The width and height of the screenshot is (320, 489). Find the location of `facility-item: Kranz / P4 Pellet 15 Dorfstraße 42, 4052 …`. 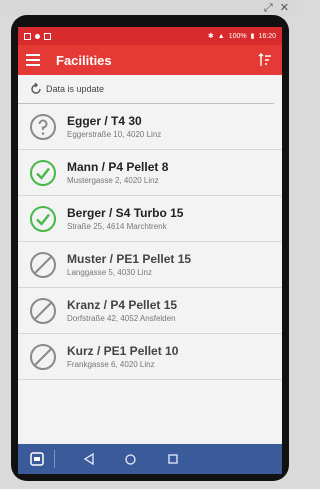

facility-item: Kranz / P4 Pellet 15 Dorfstraße 42, 4052 … is located at coordinates (150, 311).